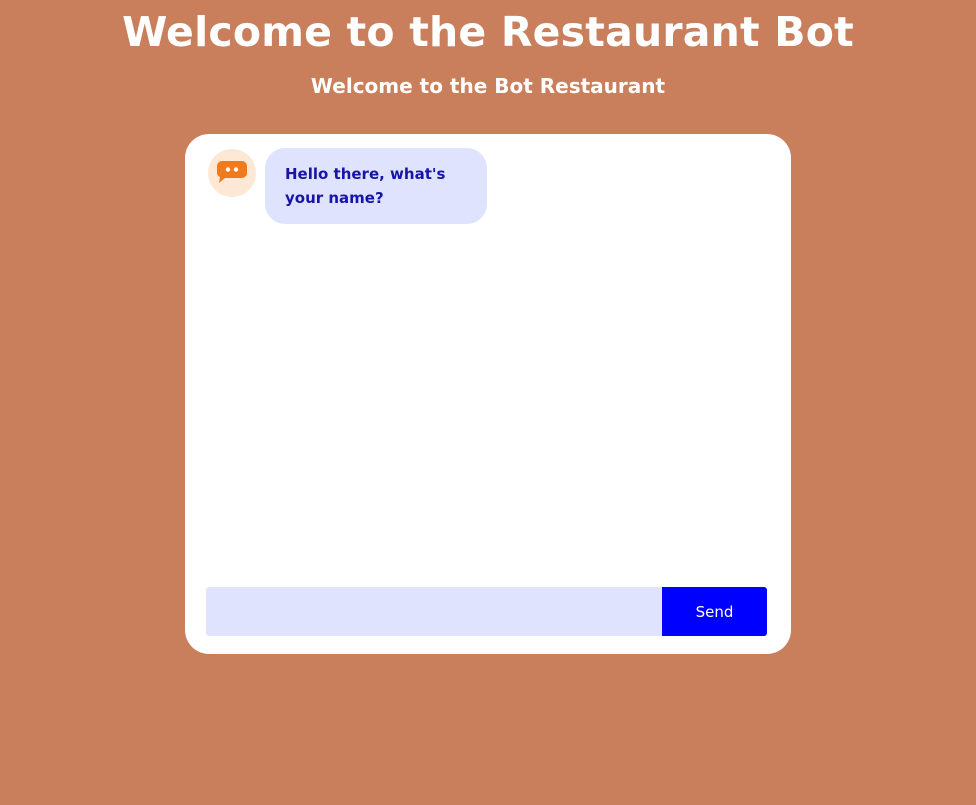 The image size is (976, 805). I want to click on bot-message: Hello there, what's your name?, so click(376, 186).